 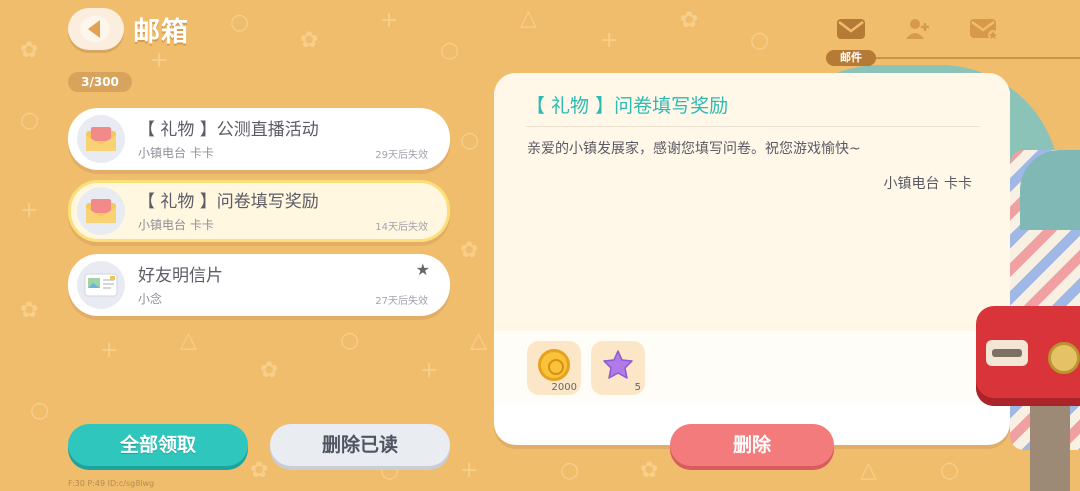 What do you see at coordinates (228, 130) in the screenshot?
I see `mail-subject: 【 礼物 】公测直播活动` at bounding box center [228, 130].